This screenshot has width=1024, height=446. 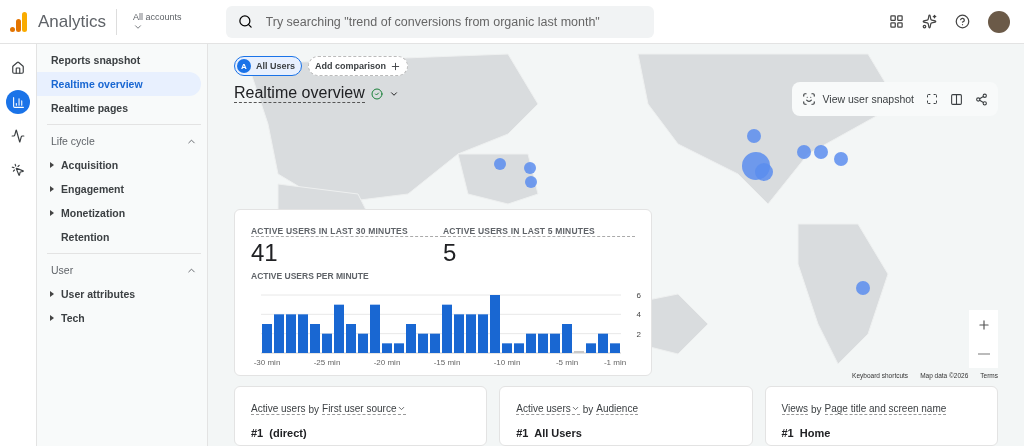 I want to click on axis-tick-label: 2, so click(x=638, y=334).